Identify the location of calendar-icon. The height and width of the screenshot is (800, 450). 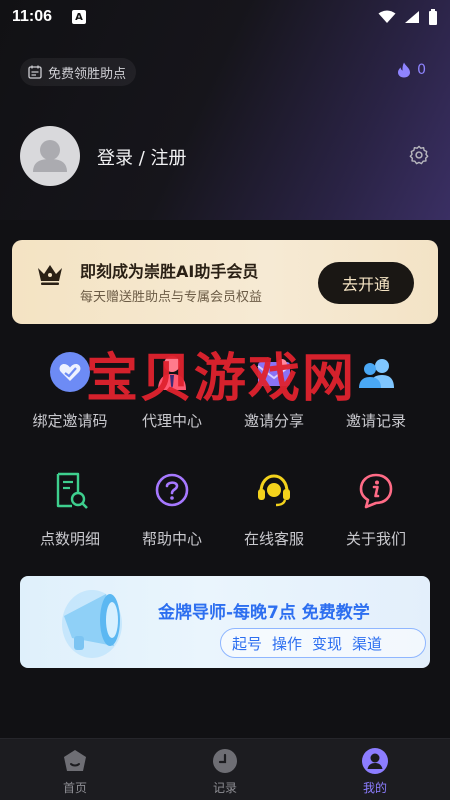
(35, 72).